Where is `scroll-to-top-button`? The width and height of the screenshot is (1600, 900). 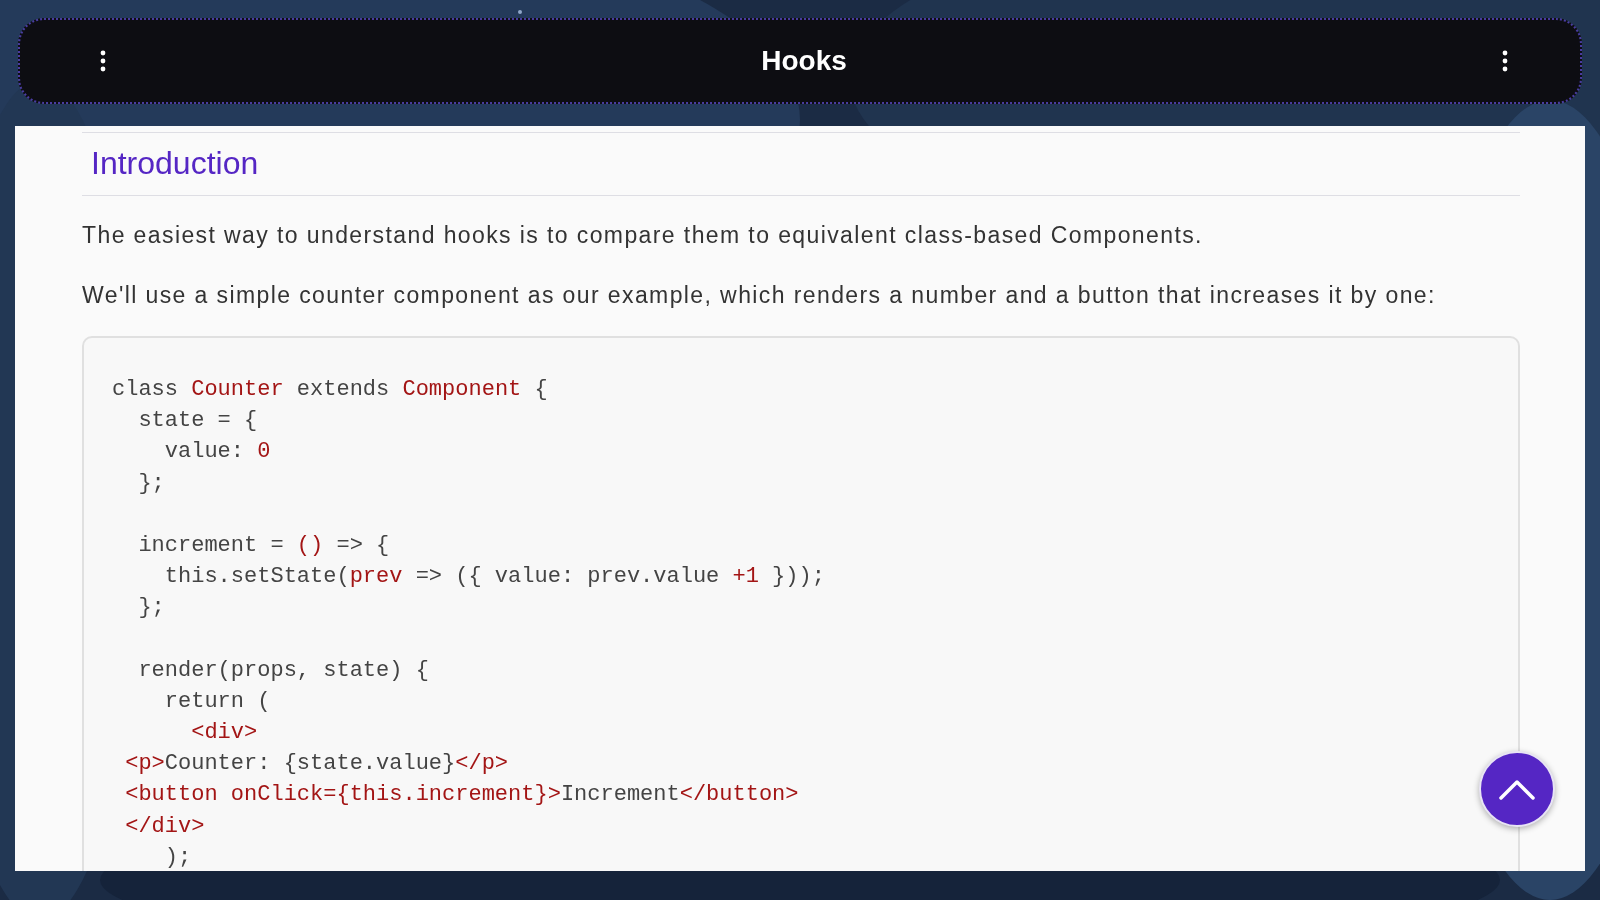
scroll-to-top-button is located at coordinates (1517, 789).